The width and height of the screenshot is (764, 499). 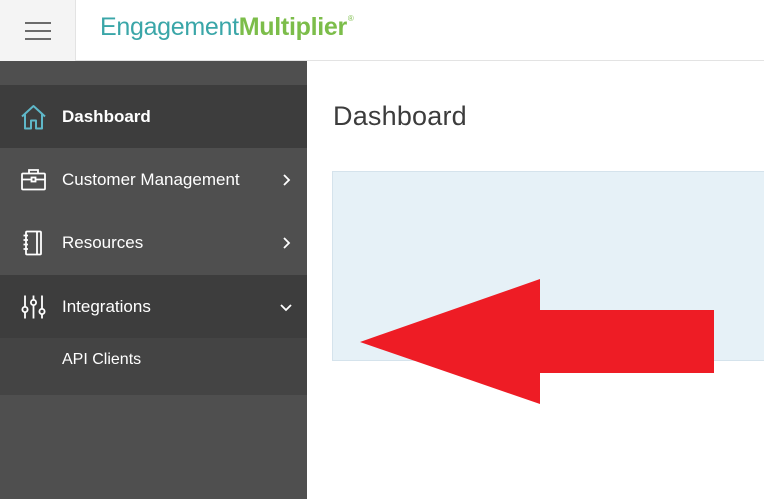 What do you see at coordinates (33, 242) in the screenshot?
I see `notebook-icon` at bounding box center [33, 242].